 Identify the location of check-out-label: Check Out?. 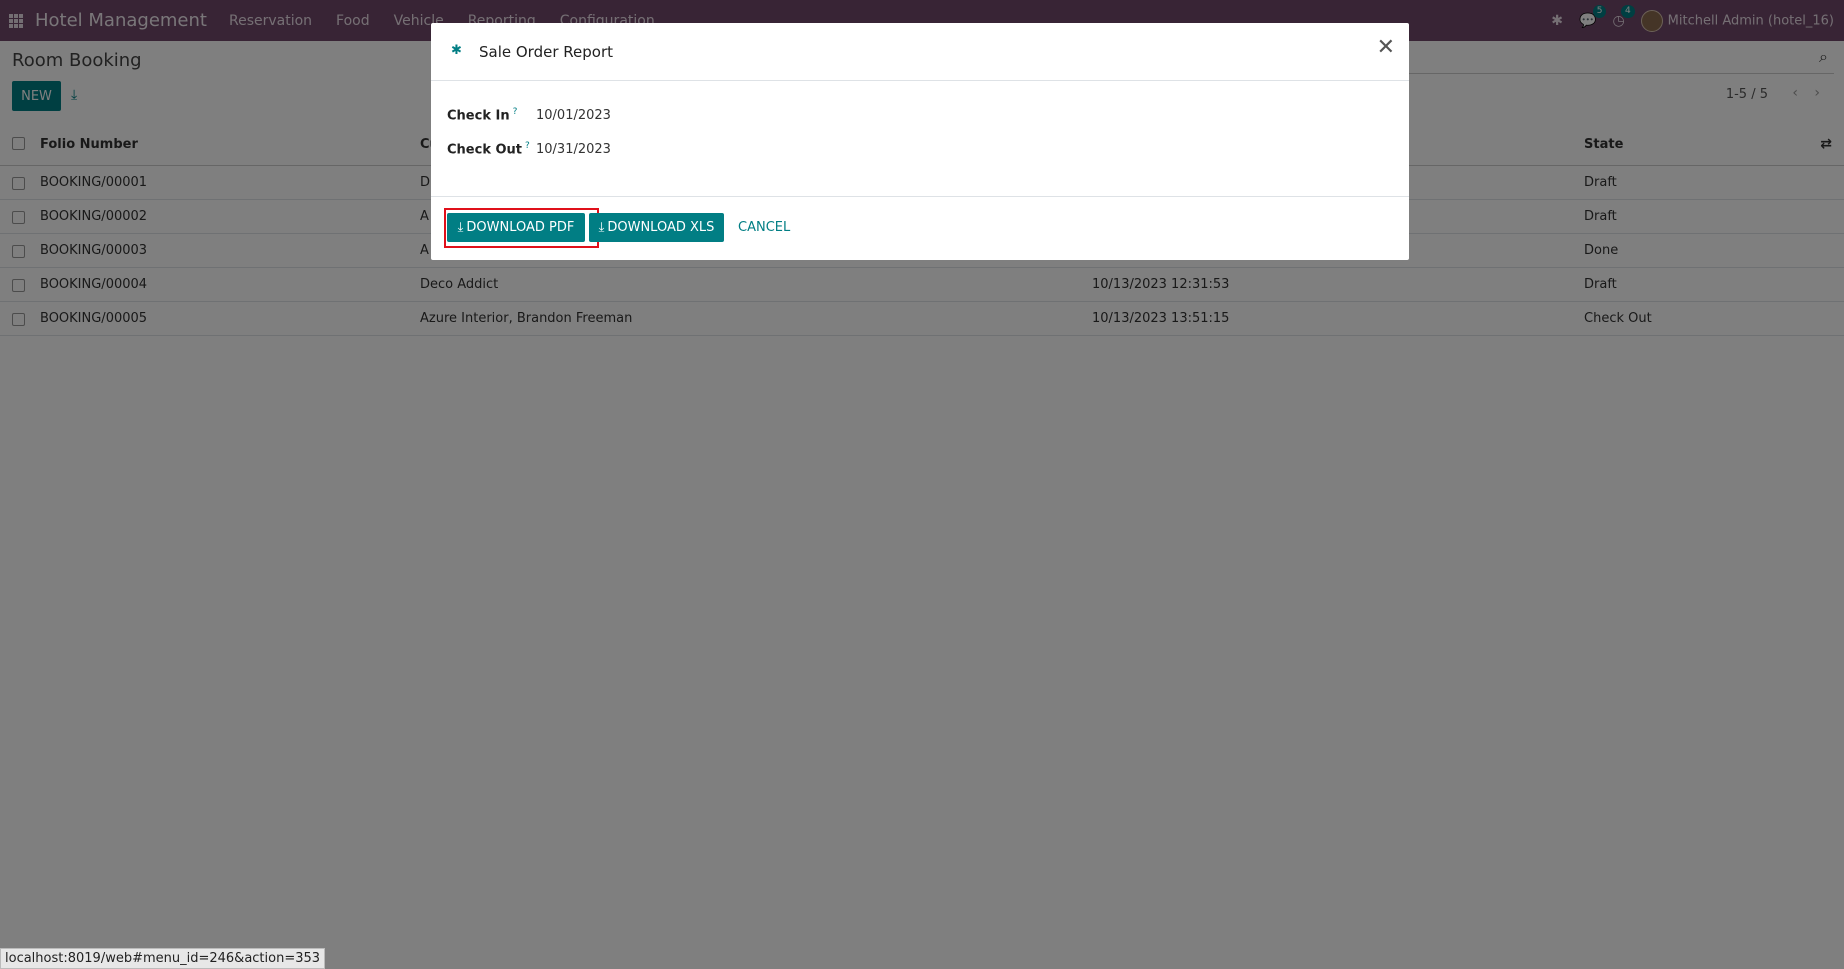
(488, 149).